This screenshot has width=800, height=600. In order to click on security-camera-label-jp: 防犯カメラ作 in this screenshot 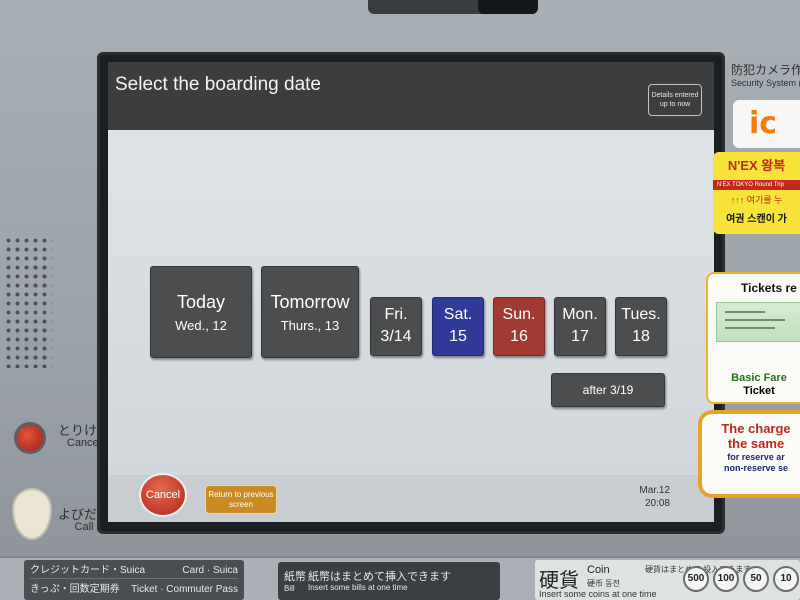, I will do `click(765, 70)`.